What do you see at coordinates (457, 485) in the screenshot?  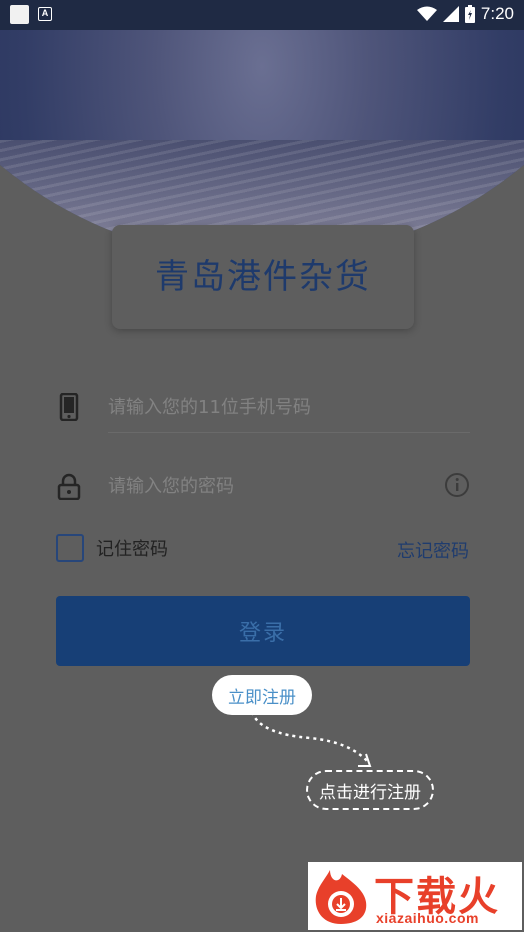 I see `info-icon` at bounding box center [457, 485].